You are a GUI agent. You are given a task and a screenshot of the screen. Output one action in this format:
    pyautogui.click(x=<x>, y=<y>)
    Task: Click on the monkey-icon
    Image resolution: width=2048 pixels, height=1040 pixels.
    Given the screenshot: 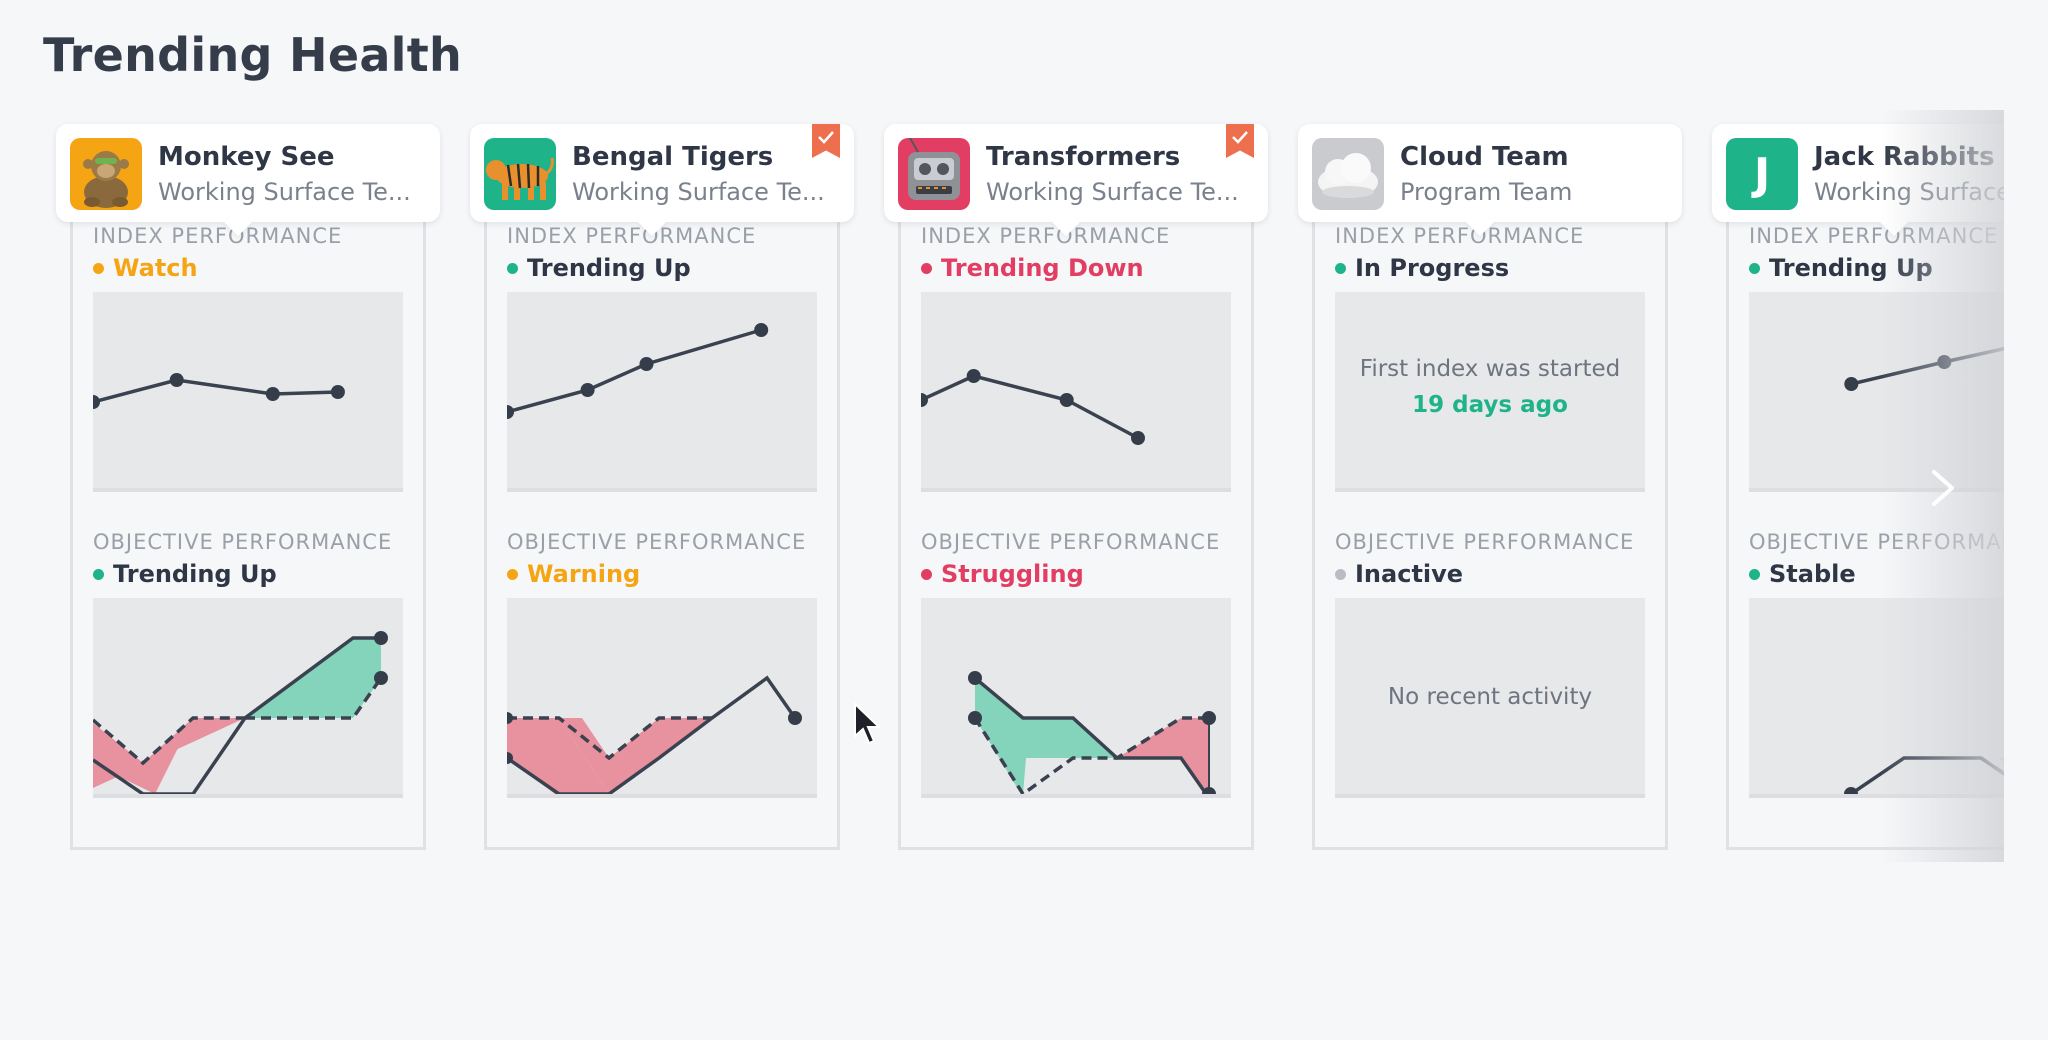 What is the action you would take?
    pyautogui.click(x=106, y=179)
    